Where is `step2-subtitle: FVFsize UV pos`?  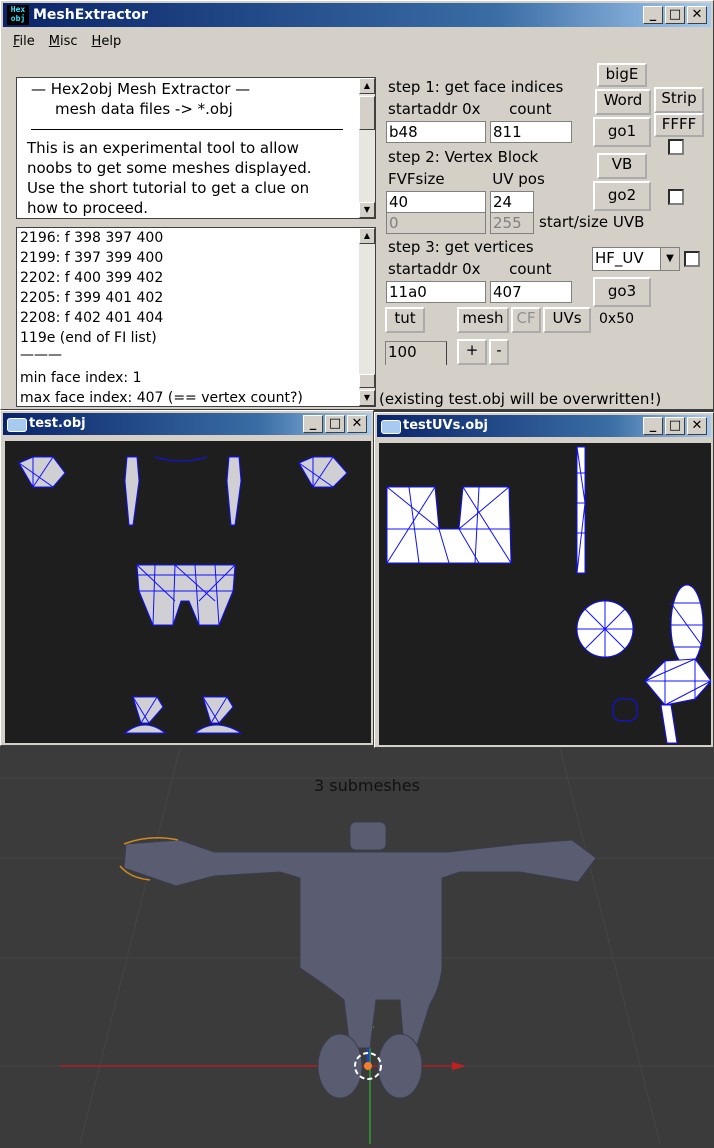
step2-subtitle: FVFsize UV pos is located at coordinates (486, 179).